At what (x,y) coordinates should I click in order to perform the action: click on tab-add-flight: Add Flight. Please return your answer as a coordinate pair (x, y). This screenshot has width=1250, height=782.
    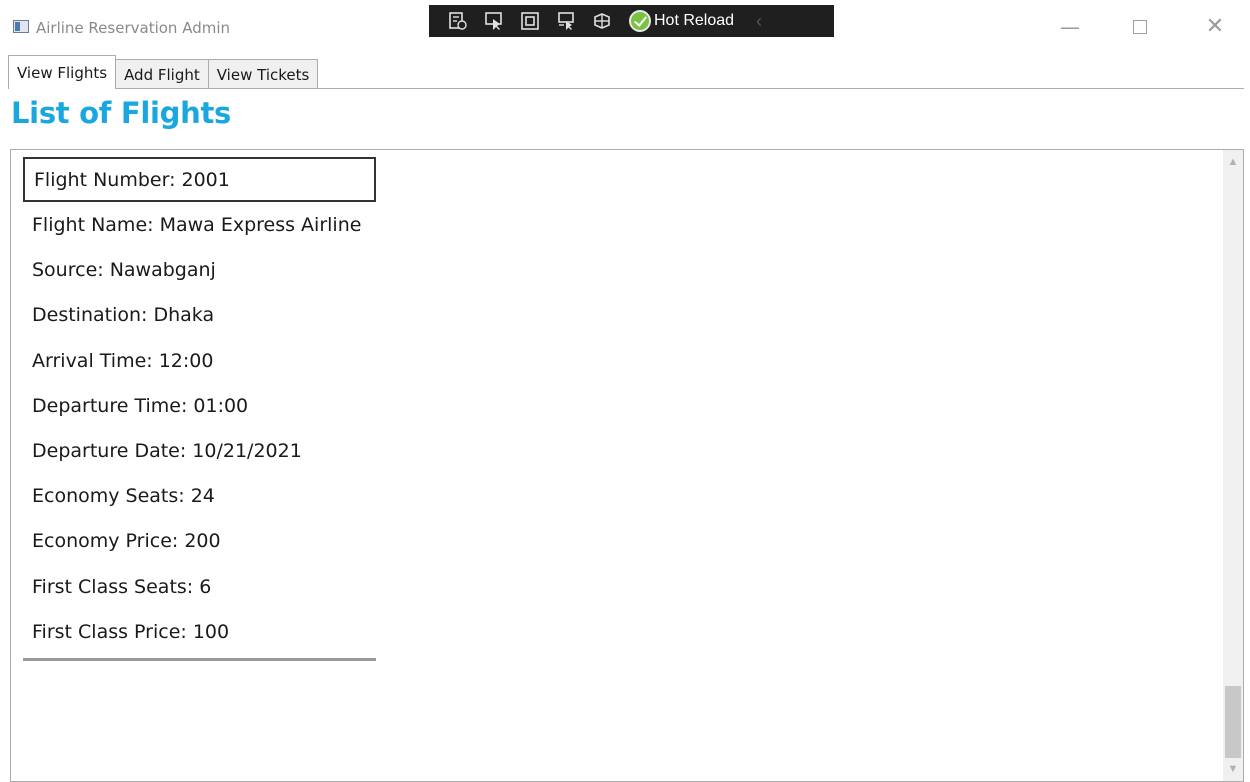
    Looking at the image, I should click on (162, 74).